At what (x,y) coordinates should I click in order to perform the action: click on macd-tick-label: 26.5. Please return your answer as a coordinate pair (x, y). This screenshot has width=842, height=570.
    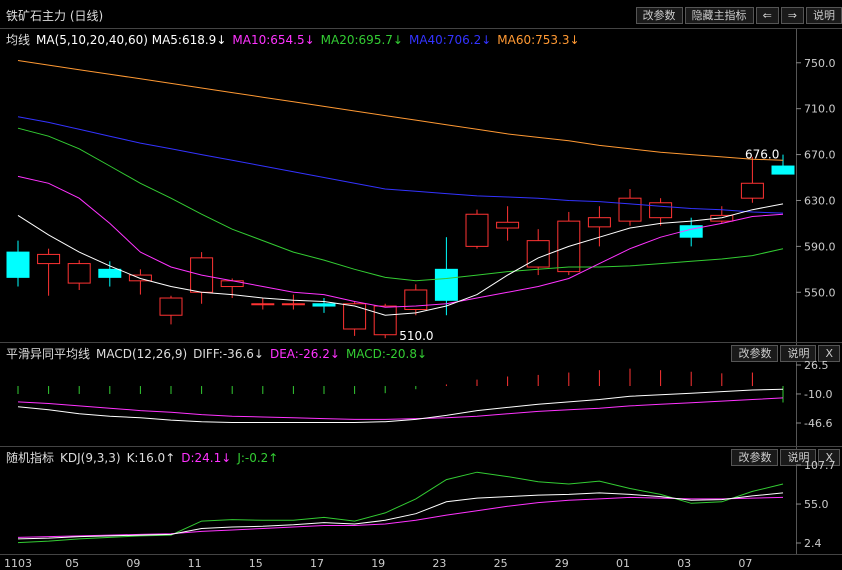
    Looking at the image, I should click on (816, 365).